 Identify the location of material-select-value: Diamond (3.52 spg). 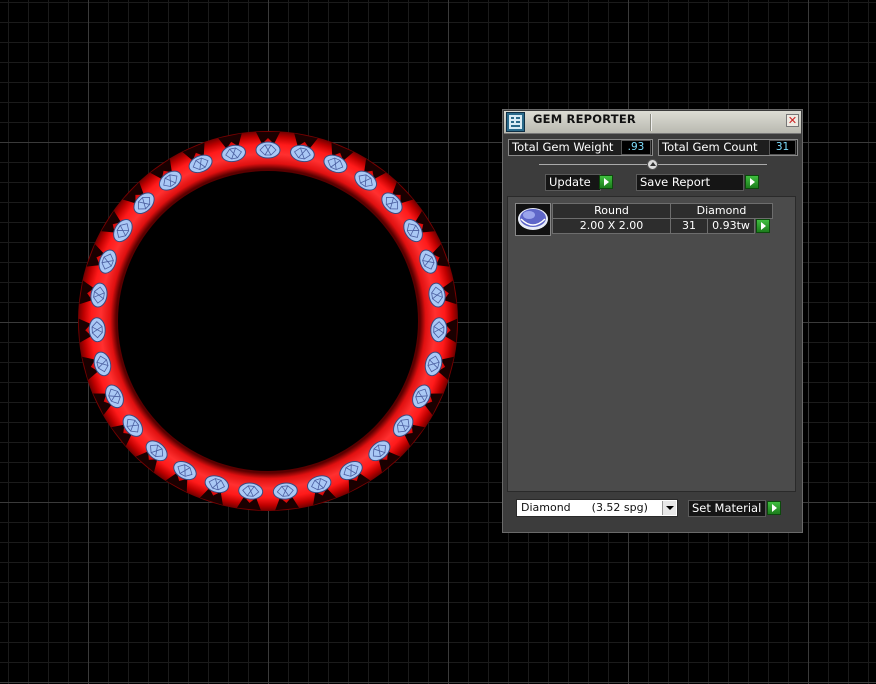
(584, 507).